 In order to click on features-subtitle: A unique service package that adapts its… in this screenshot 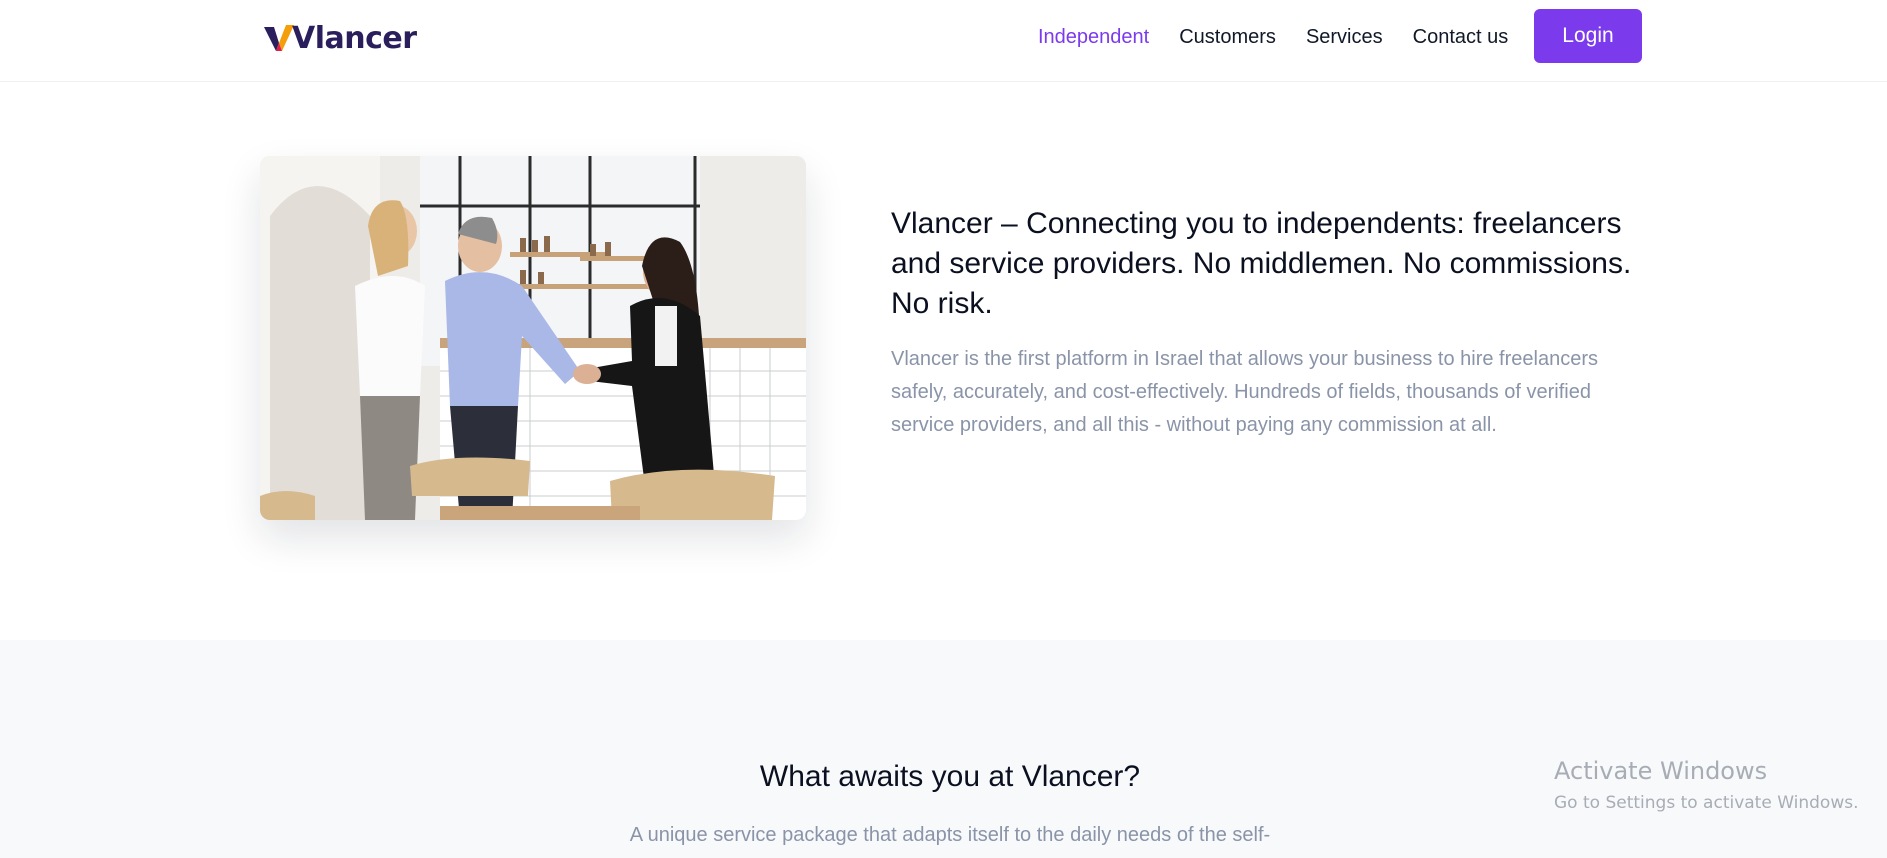, I will do `click(950, 835)`.